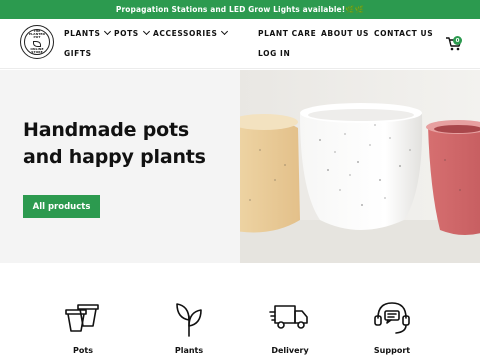 This screenshot has height=360, width=480. What do you see at coordinates (114, 157) in the screenshot?
I see `hero-title-line-2: and happy plants` at bounding box center [114, 157].